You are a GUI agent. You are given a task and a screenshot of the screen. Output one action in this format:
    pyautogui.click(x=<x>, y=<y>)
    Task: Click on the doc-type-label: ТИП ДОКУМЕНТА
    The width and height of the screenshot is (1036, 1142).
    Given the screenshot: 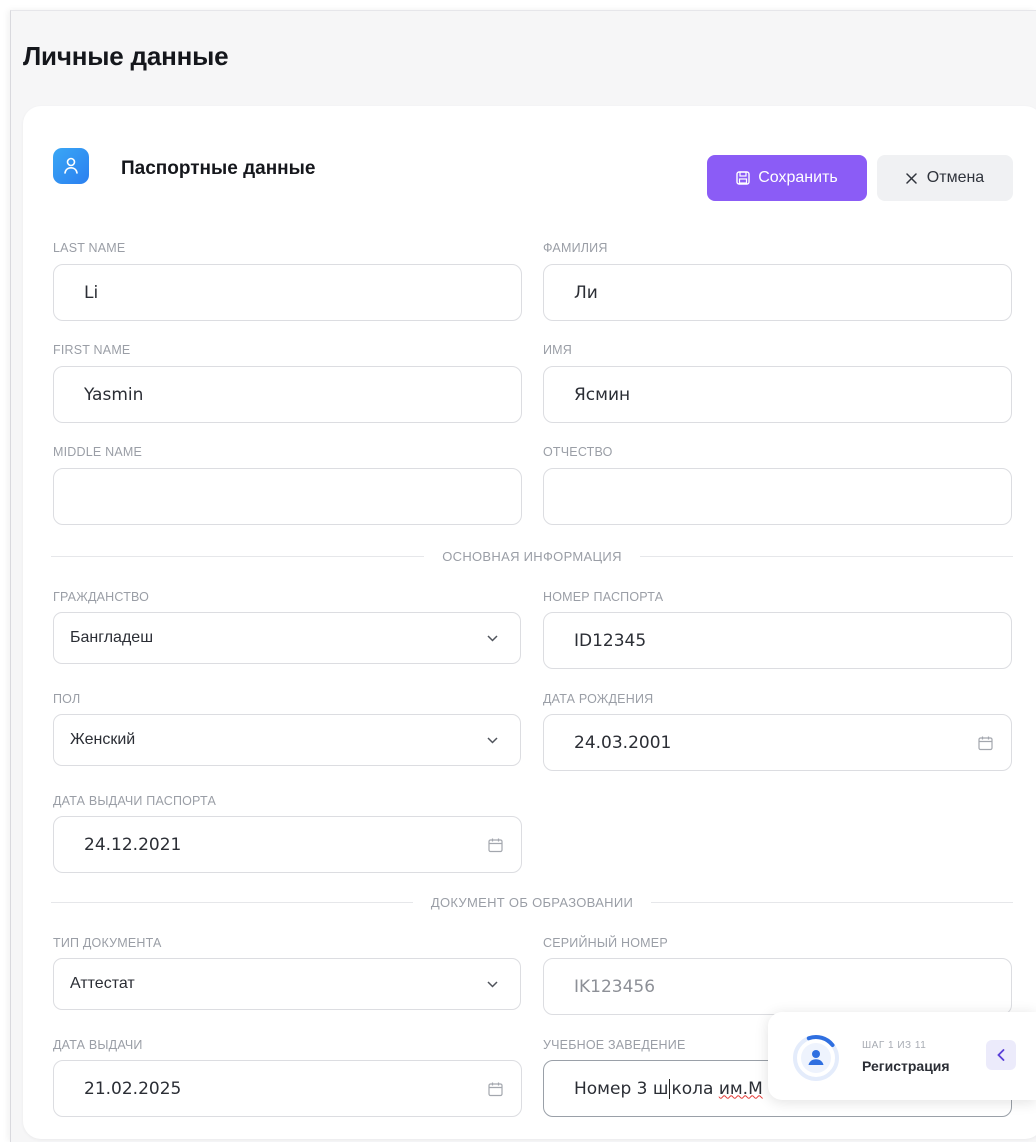 What is the action you would take?
    pyautogui.click(x=107, y=943)
    